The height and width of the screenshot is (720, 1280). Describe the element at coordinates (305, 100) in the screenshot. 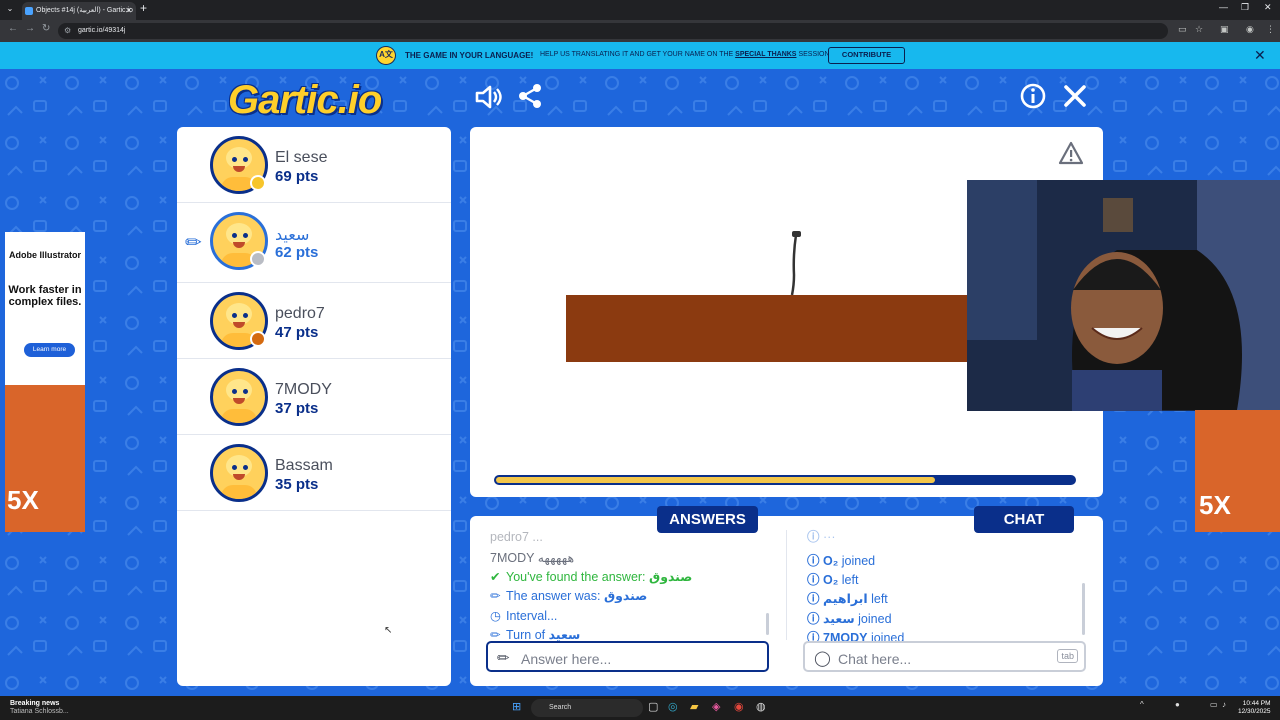

I see `gartic-logo: Gartic.io` at that location.